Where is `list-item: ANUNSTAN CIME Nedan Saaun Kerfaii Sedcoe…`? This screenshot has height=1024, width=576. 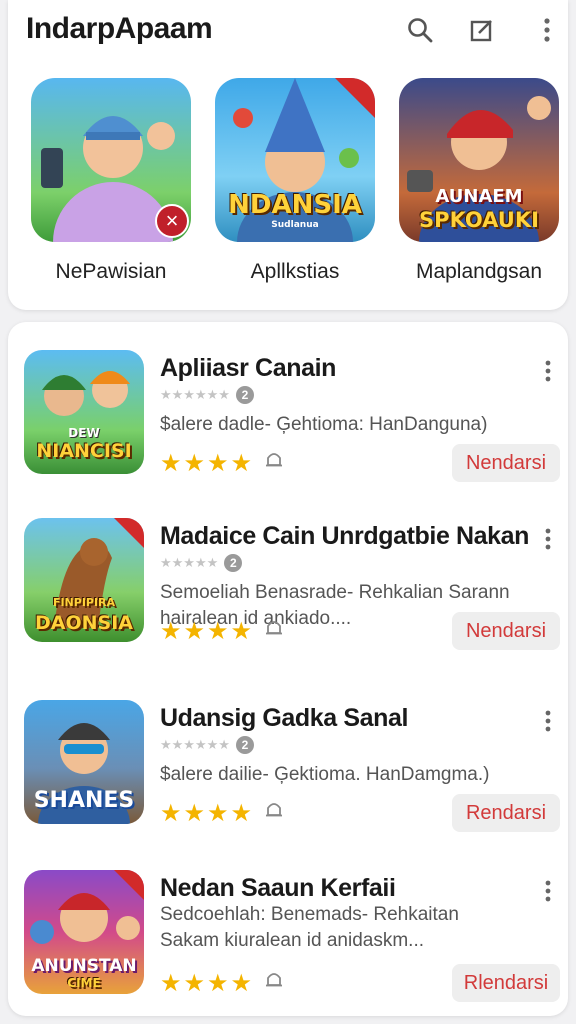 list-item: ANUNSTAN CIME Nedan Saaun Kerfaii Sedcoe… is located at coordinates (288, 945).